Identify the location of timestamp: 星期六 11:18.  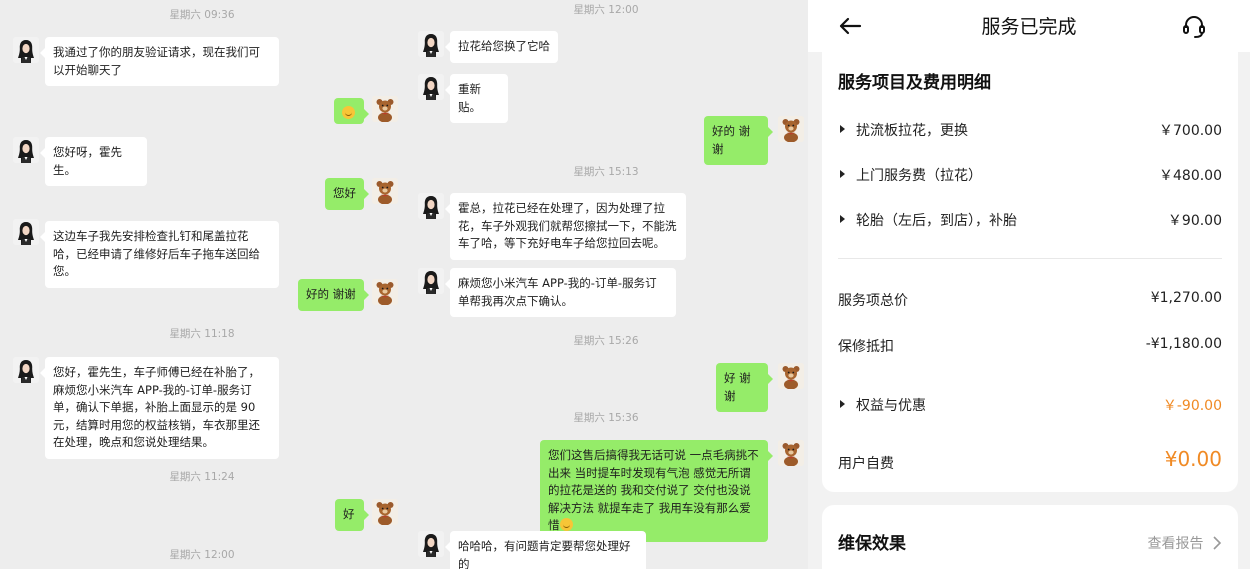
(202, 334).